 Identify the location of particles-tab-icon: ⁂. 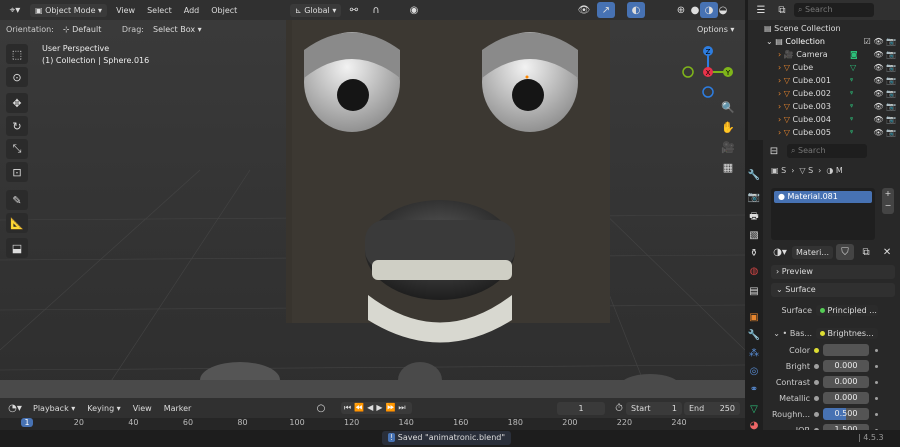
(754, 353).